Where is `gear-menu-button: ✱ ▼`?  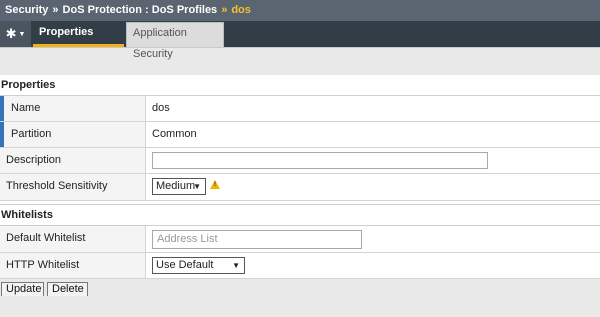 gear-menu-button: ✱ ▼ is located at coordinates (15, 34).